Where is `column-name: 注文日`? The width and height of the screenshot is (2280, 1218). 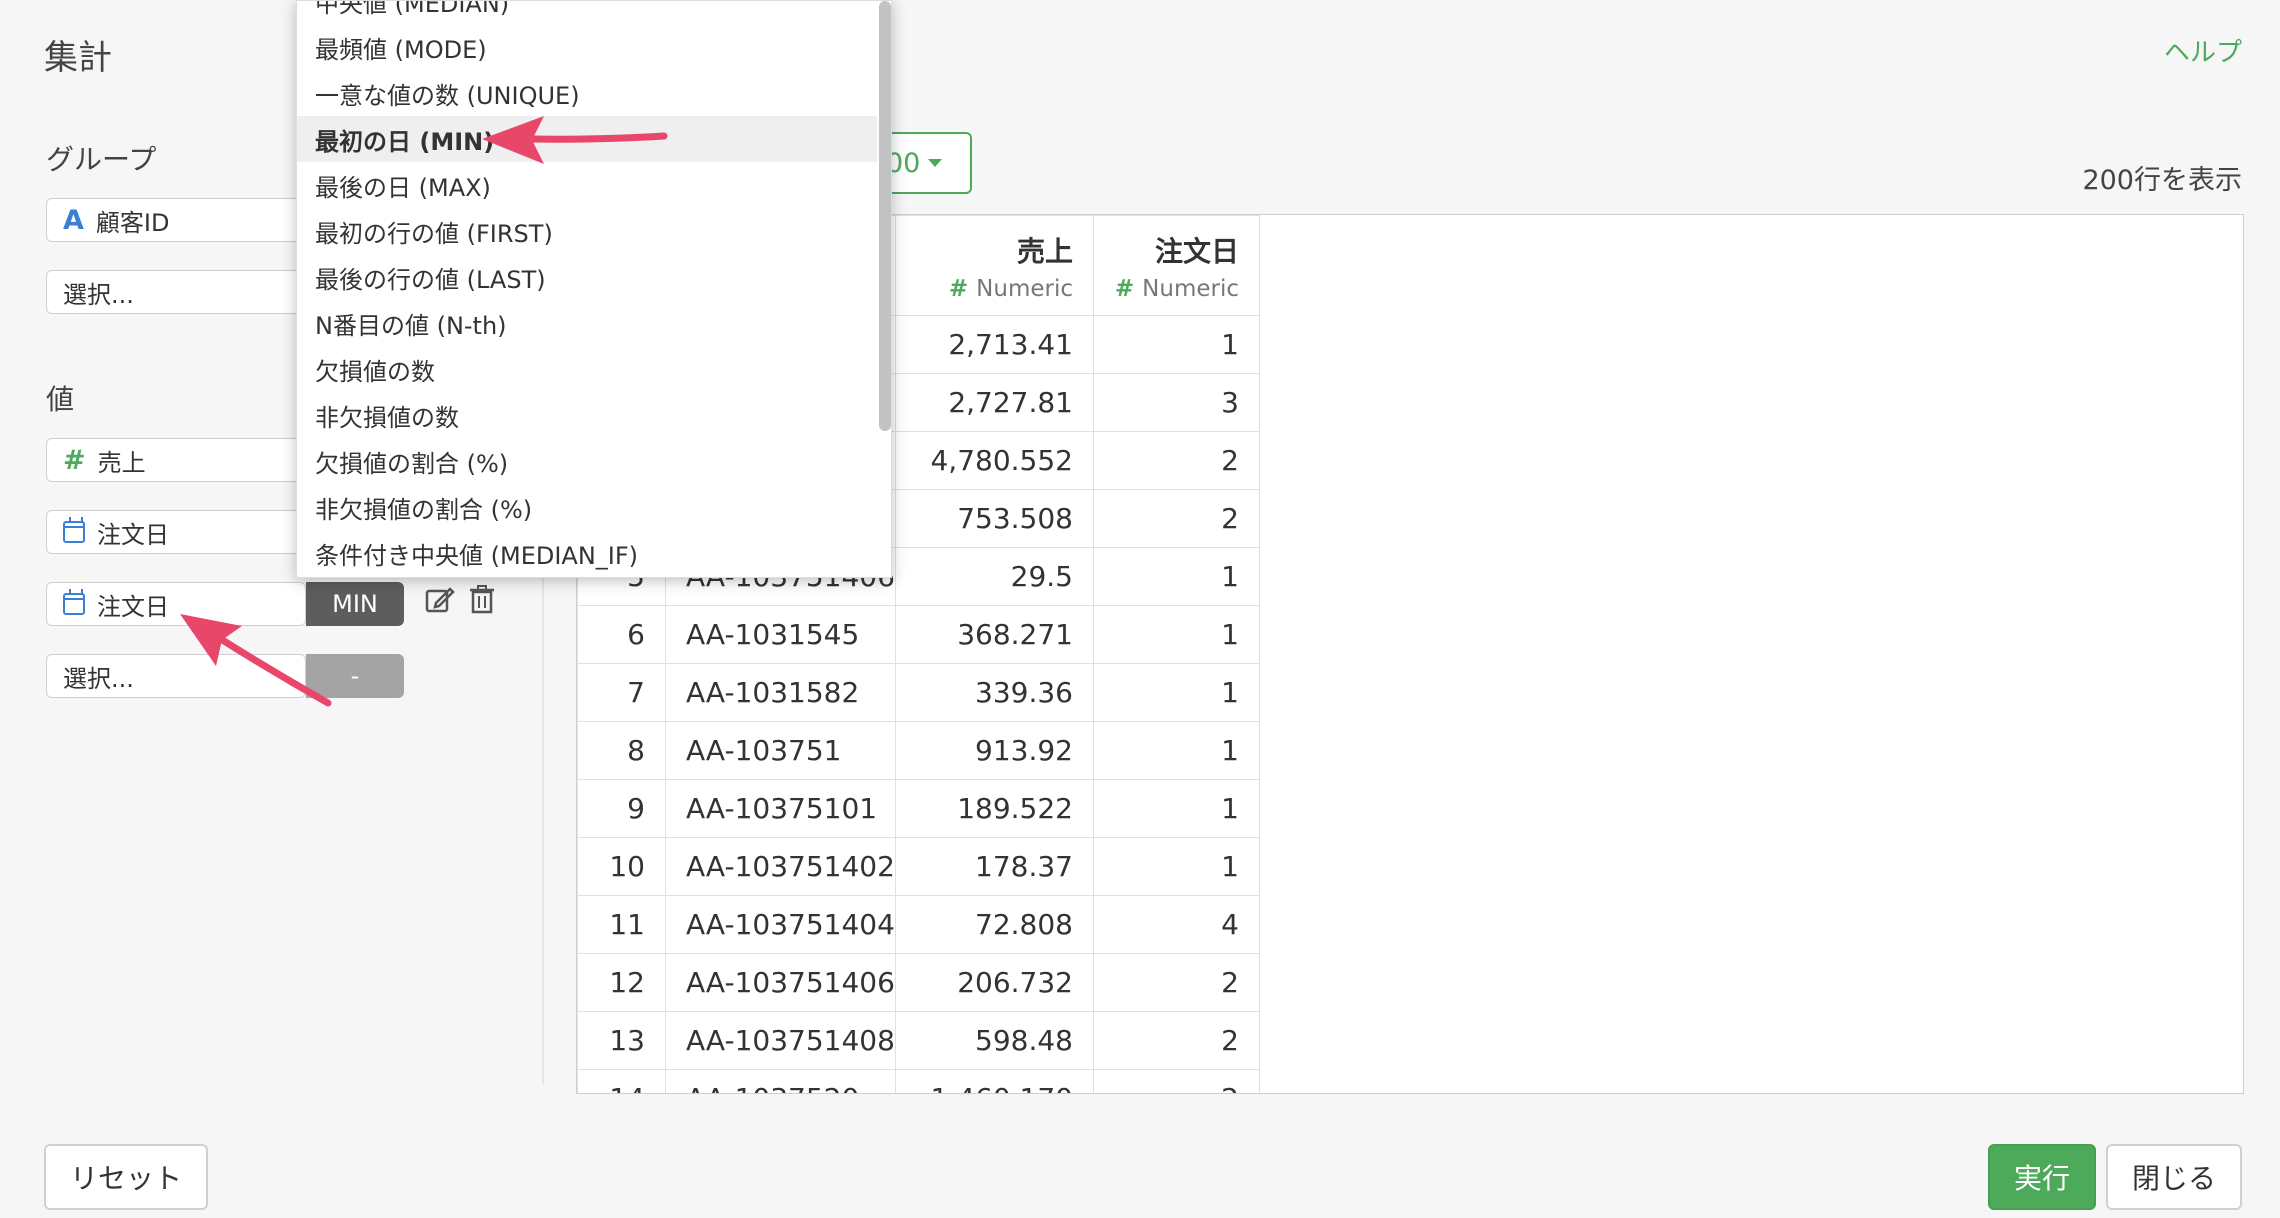 column-name: 注文日 is located at coordinates (1196, 251).